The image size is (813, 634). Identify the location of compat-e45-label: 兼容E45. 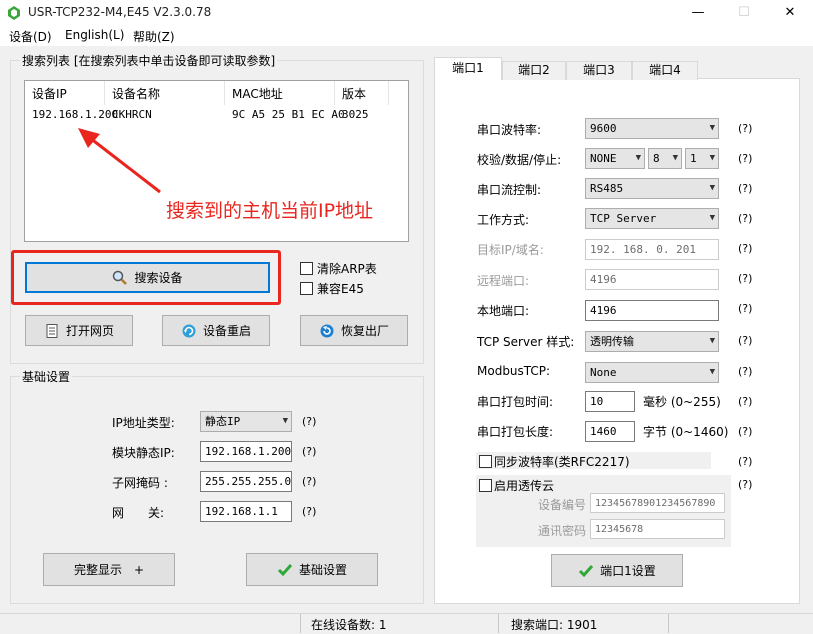
(340, 289).